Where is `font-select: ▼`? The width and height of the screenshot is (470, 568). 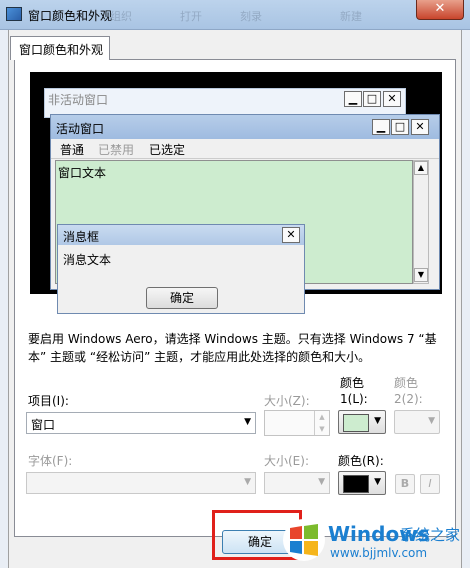 font-select: ▼ is located at coordinates (141, 483).